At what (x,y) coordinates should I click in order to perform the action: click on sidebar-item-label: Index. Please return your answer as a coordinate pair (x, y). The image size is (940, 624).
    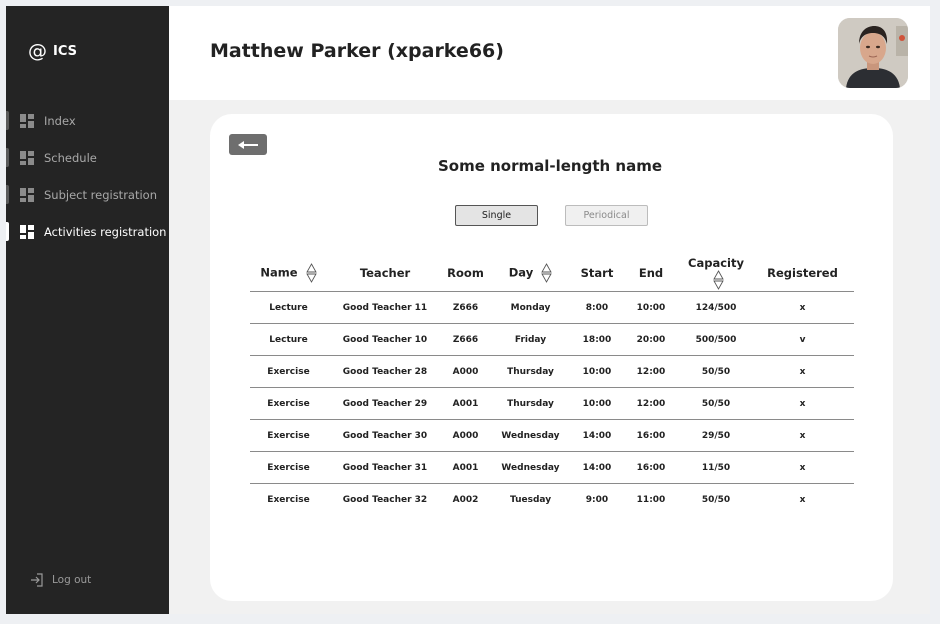
    Looking at the image, I should click on (60, 120).